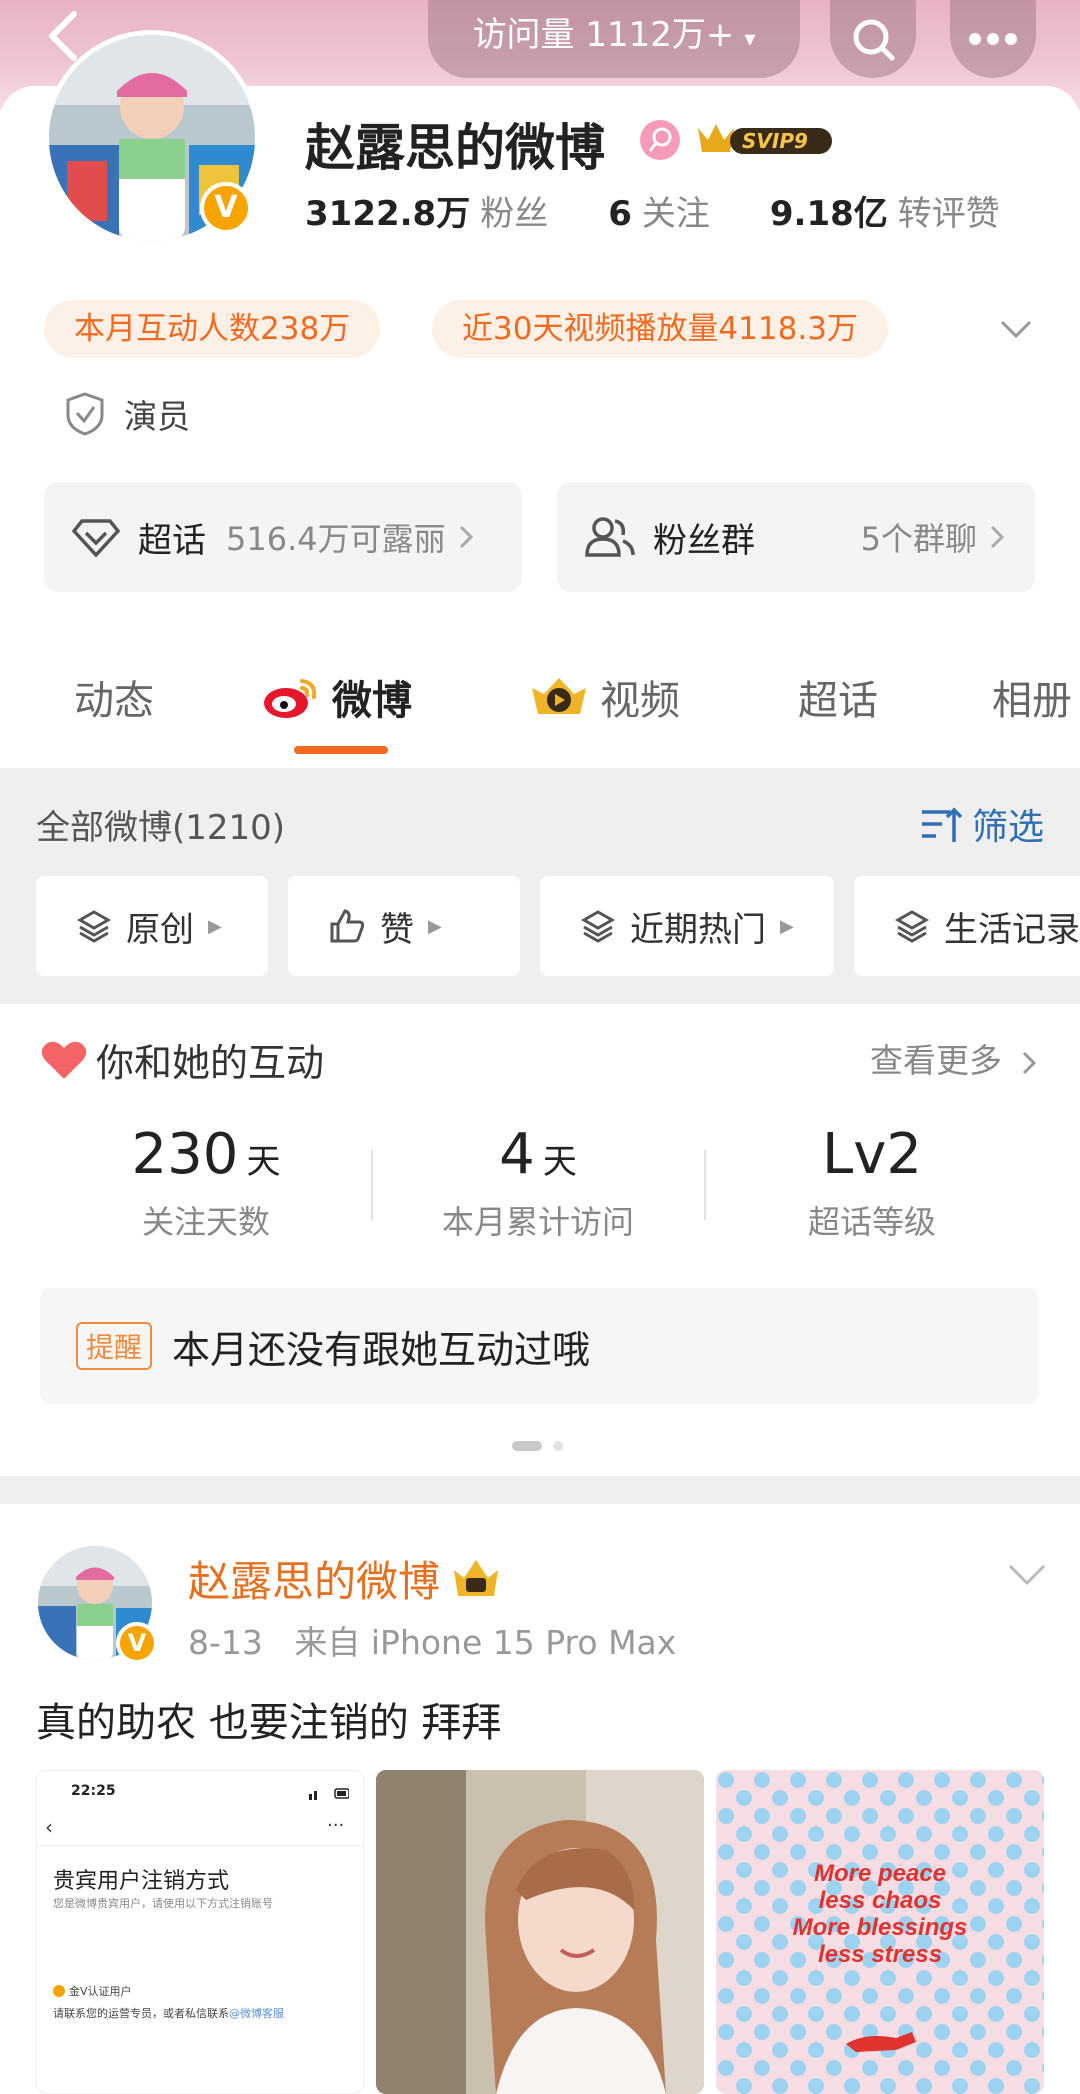  Describe the element at coordinates (93, 1791) in the screenshot. I see `screenshot-time: 22:25` at that location.